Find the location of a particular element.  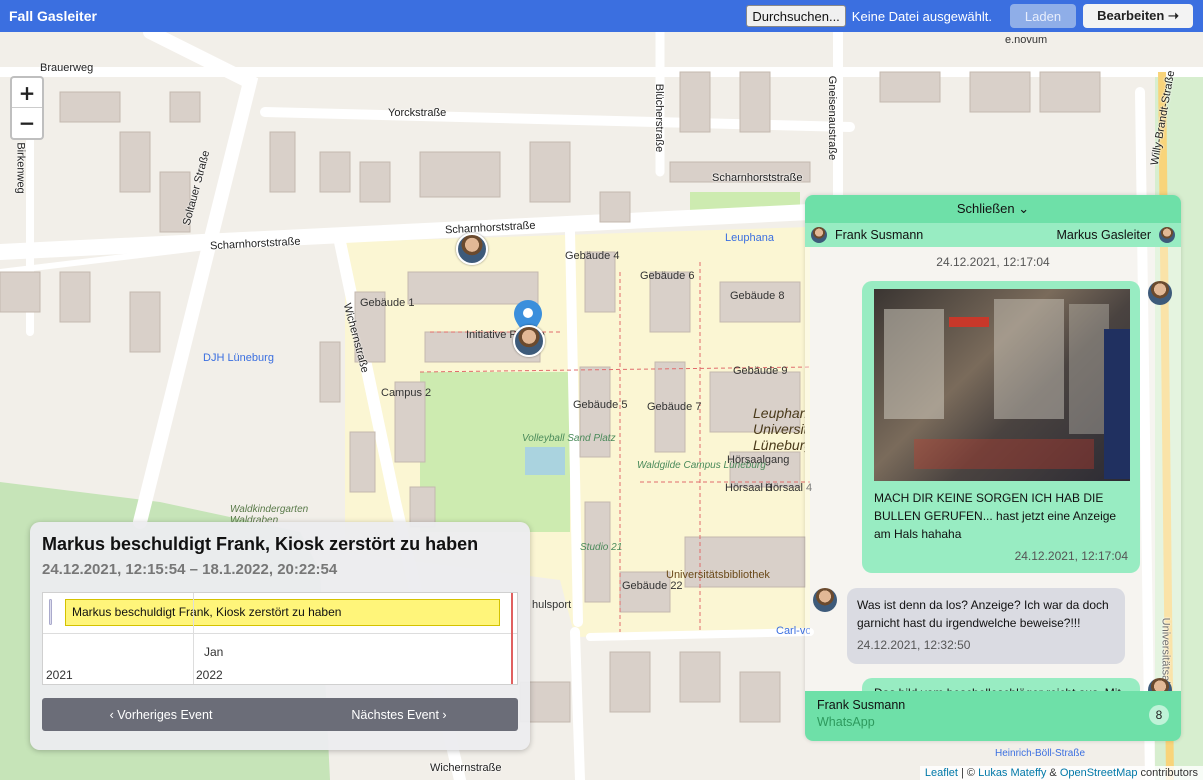

timeline-current-time is located at coordinates (512, 638).